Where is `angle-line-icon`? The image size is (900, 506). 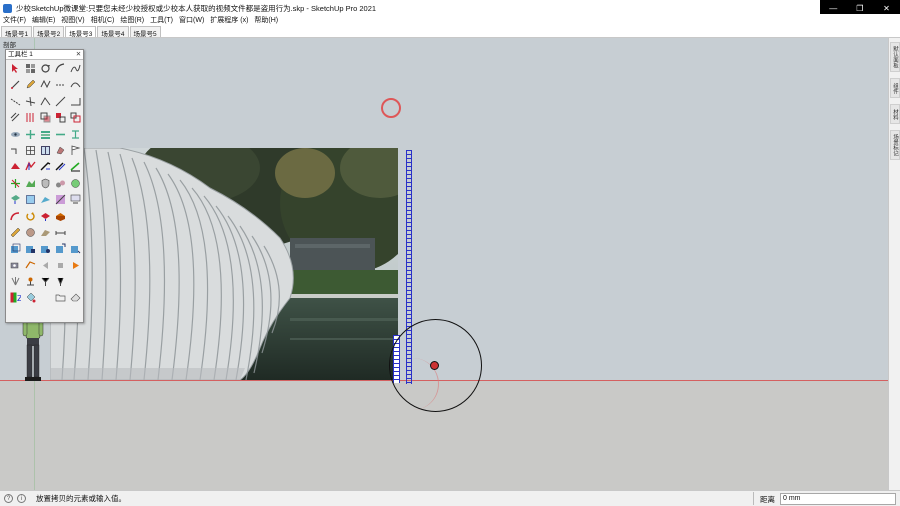
angle-line-icon is located at coordinates (75, 101).